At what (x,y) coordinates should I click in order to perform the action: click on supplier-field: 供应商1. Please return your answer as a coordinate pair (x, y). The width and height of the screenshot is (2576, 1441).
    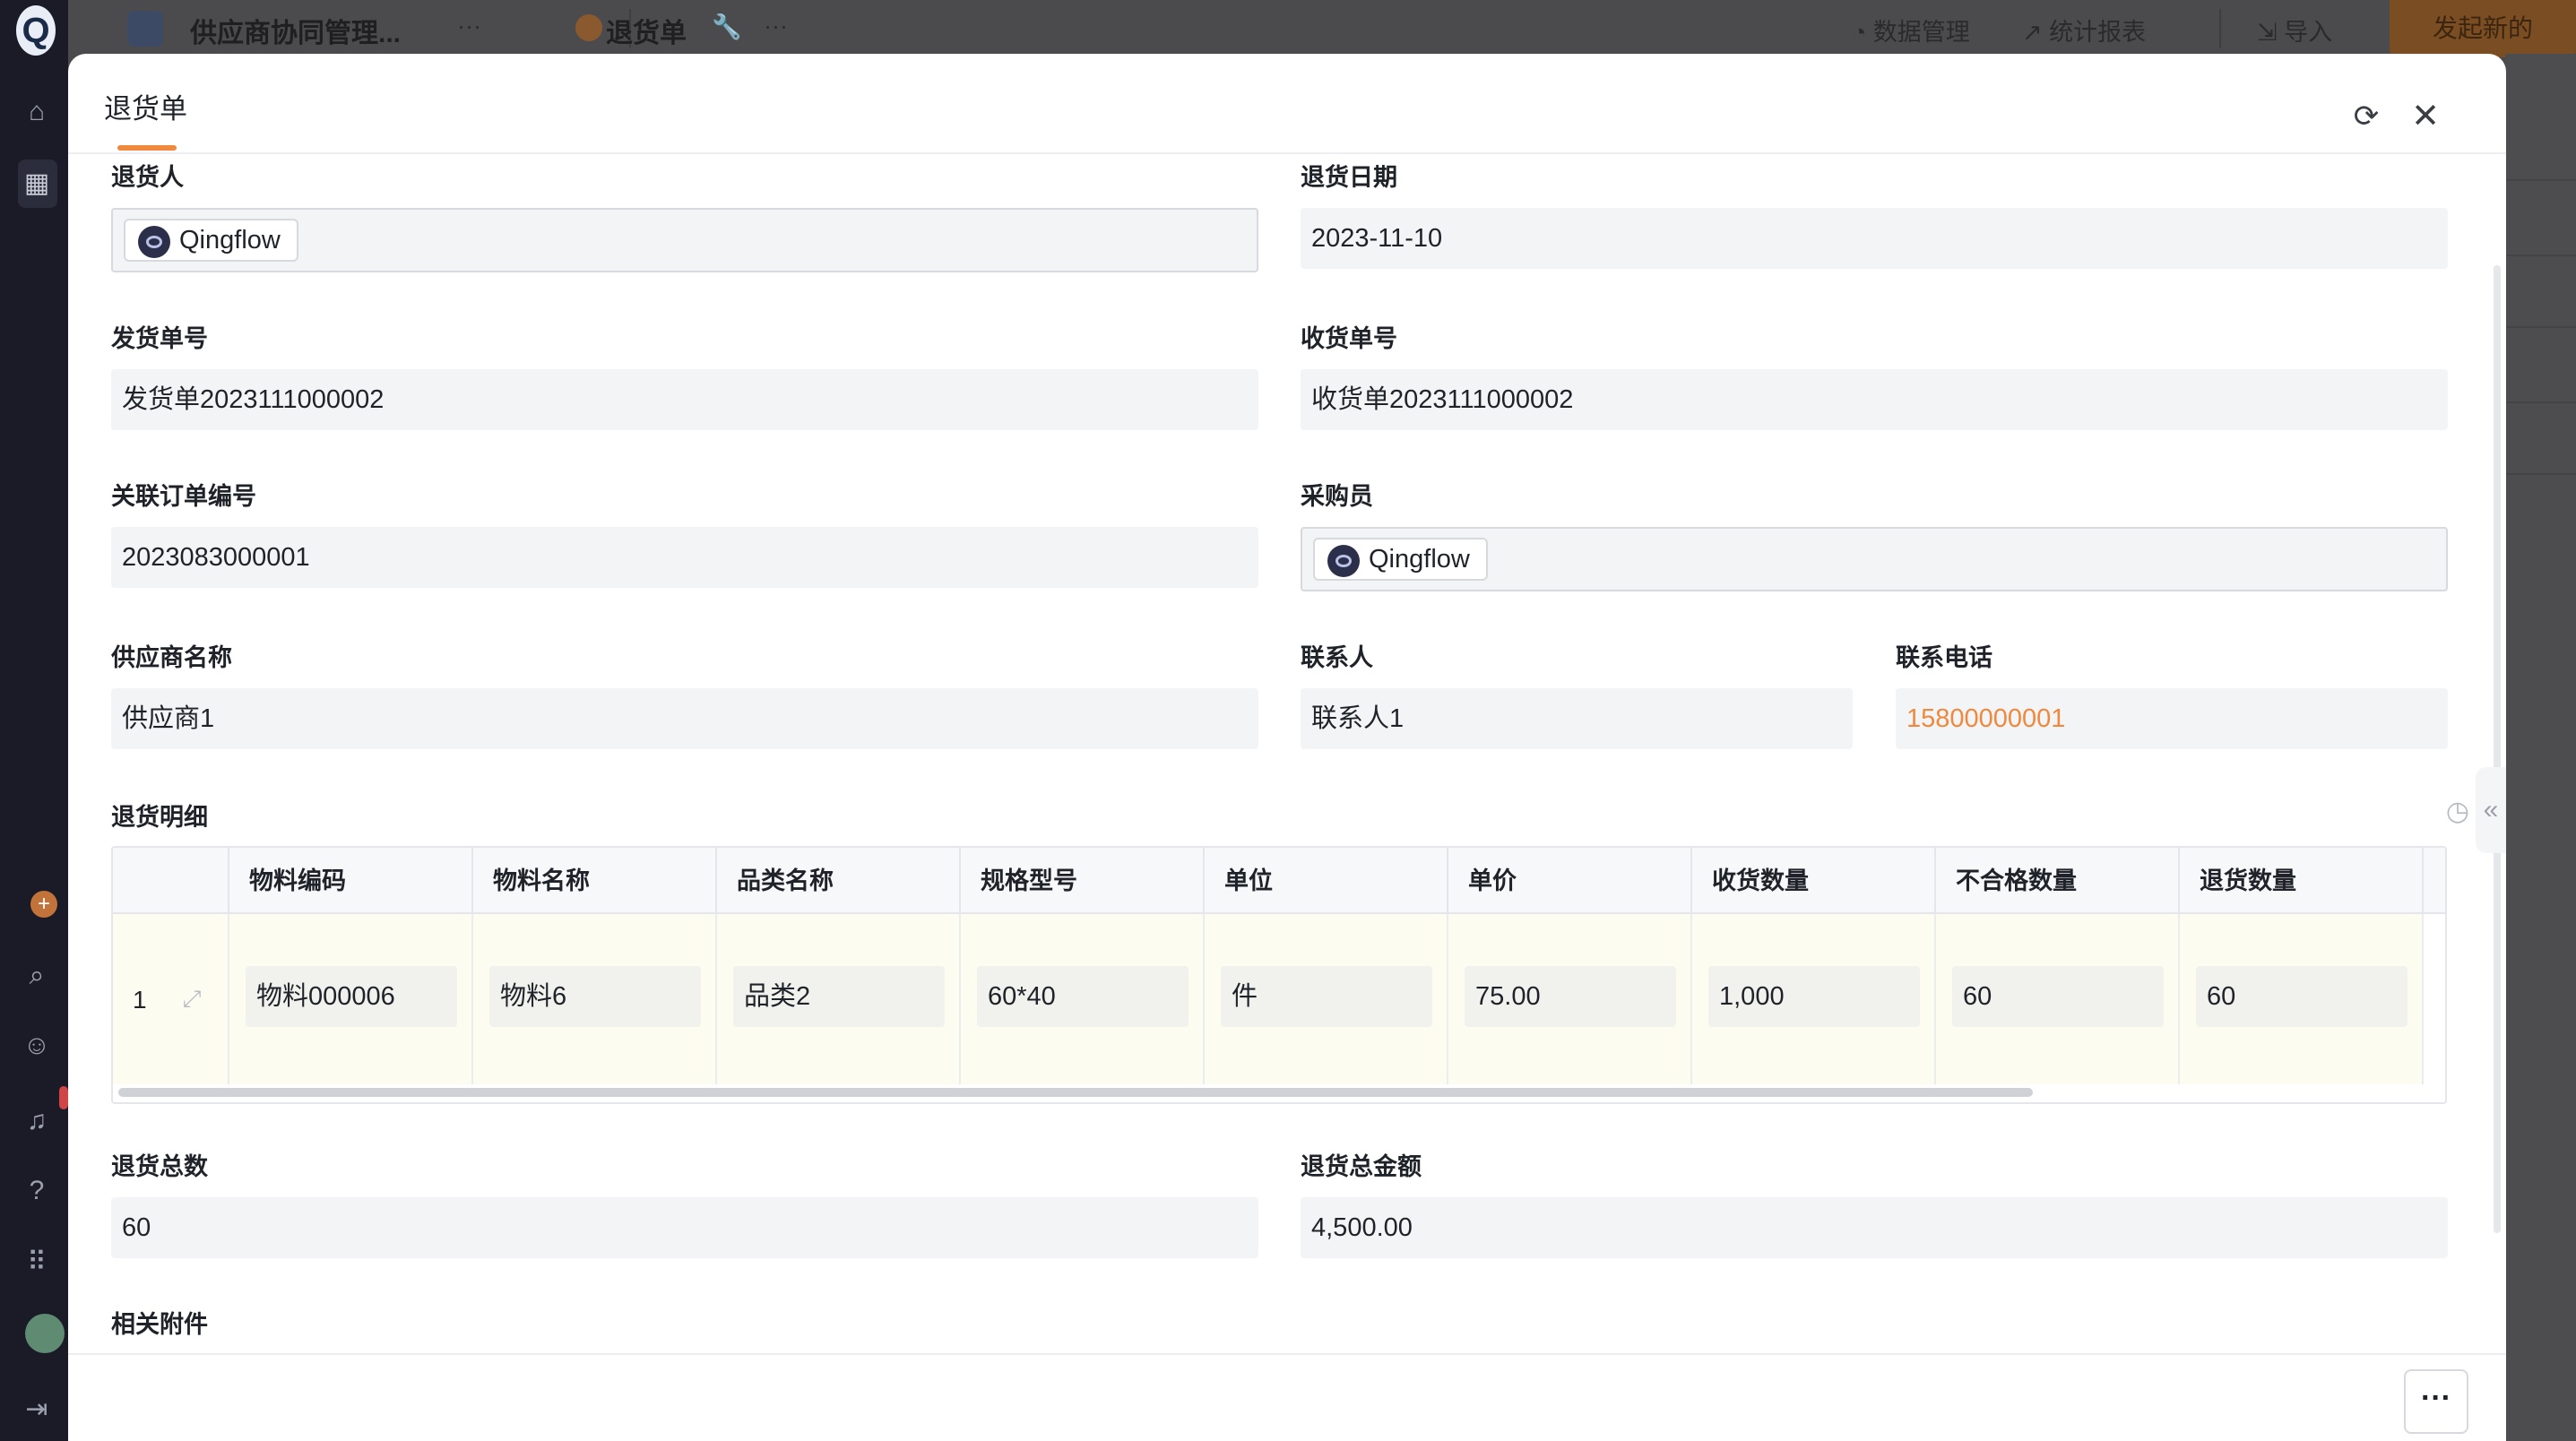
    Looking at the image, I should click on (684, 718).